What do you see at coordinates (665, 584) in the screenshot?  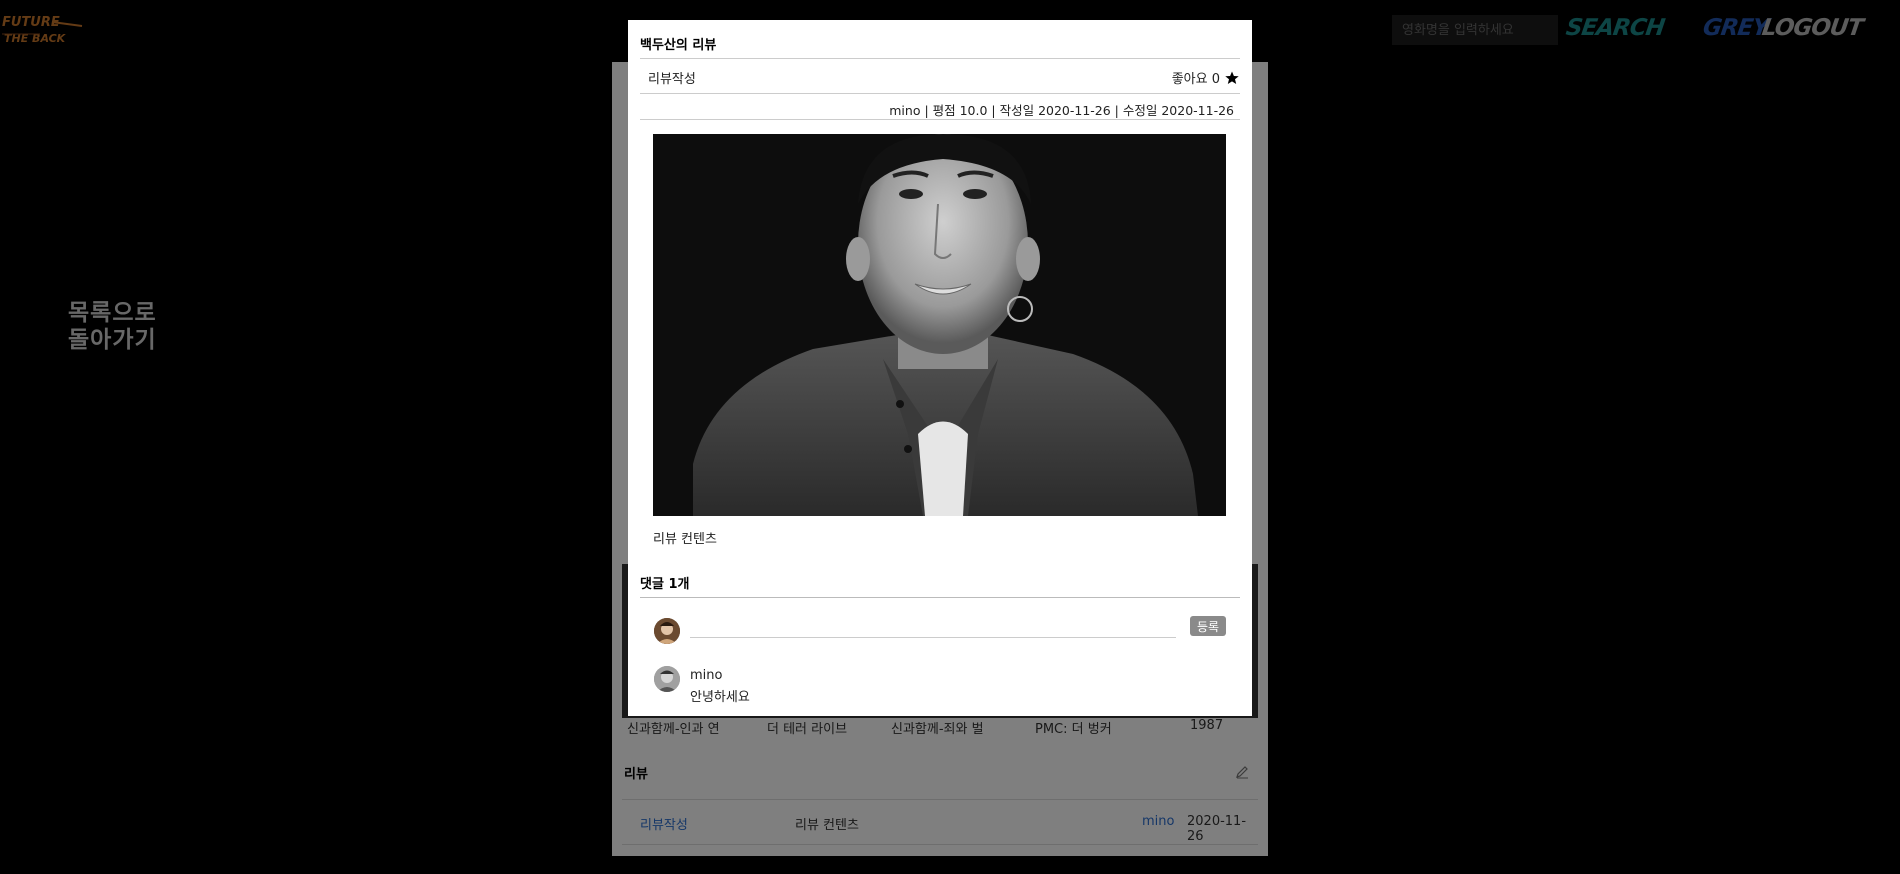 I see `comments-title: 댓글 1개` at bounding box center [665, 584].